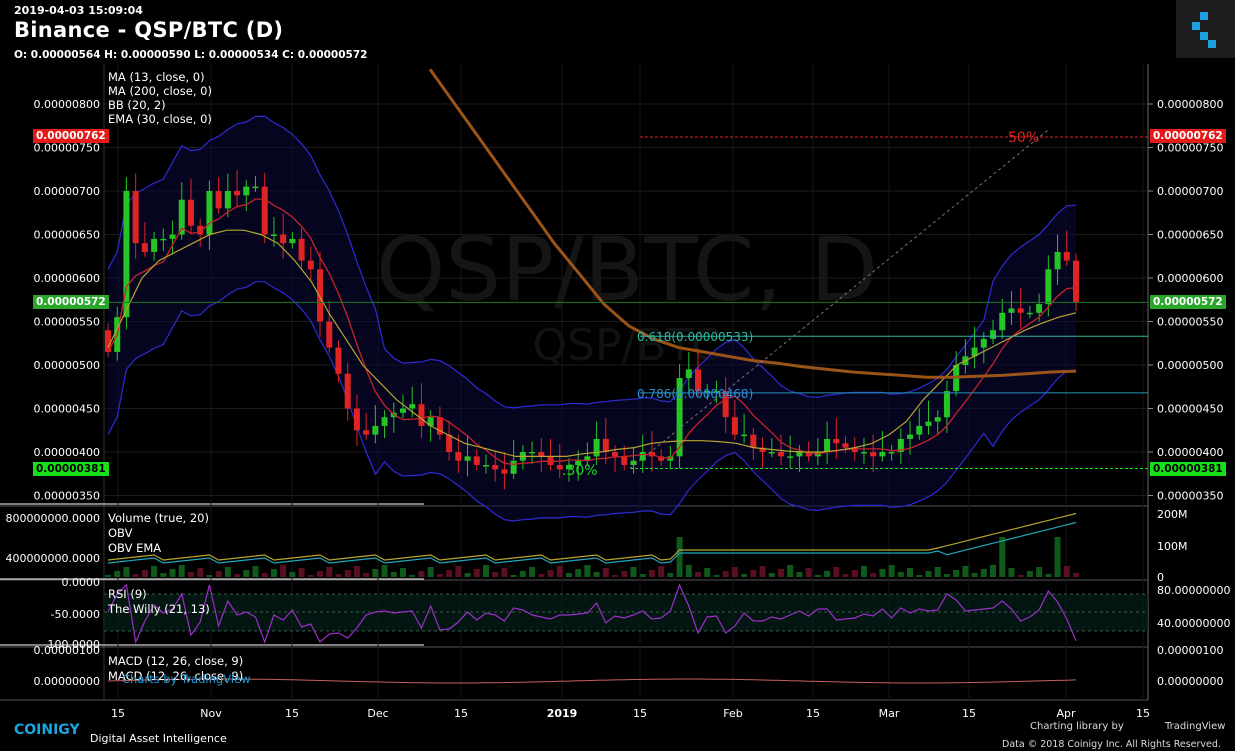 The width and height of the screenshot is (1235, 751). Describe the element at coordinates (158, 533) in the screenshot. I see `volume-legend: Volume (true, 20) OBV OBV EMA` at that location.